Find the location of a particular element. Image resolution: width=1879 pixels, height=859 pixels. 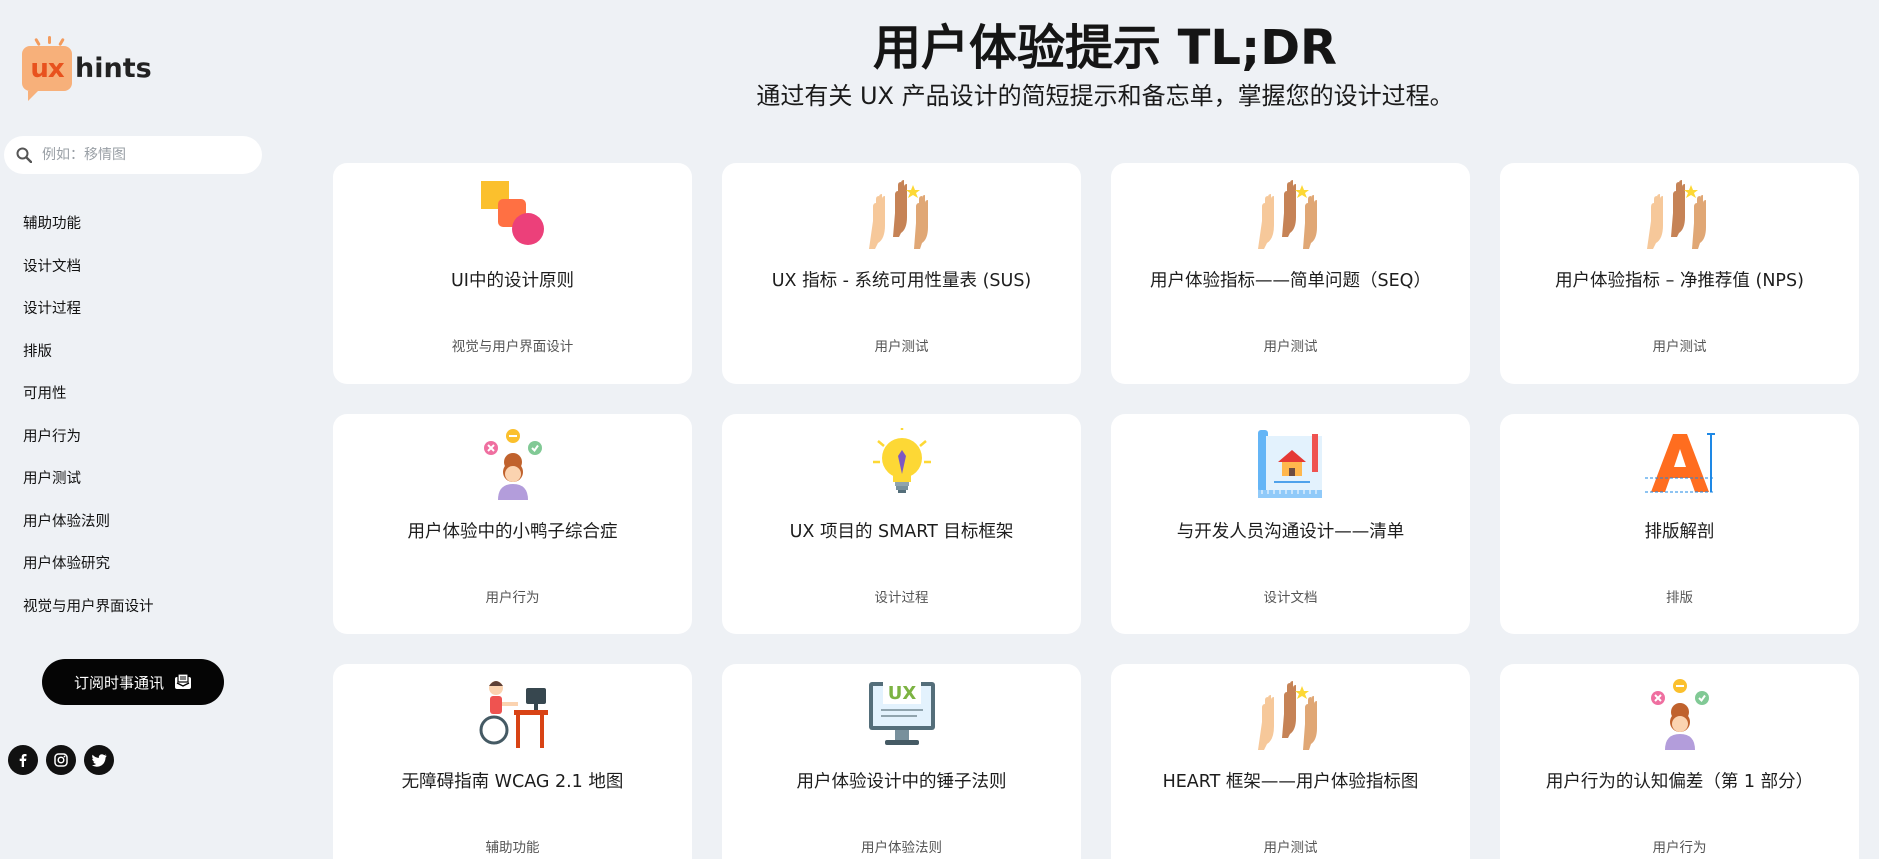

nav-item-ux-laws: 用户体验法则 is located at coordinates (88, 527).